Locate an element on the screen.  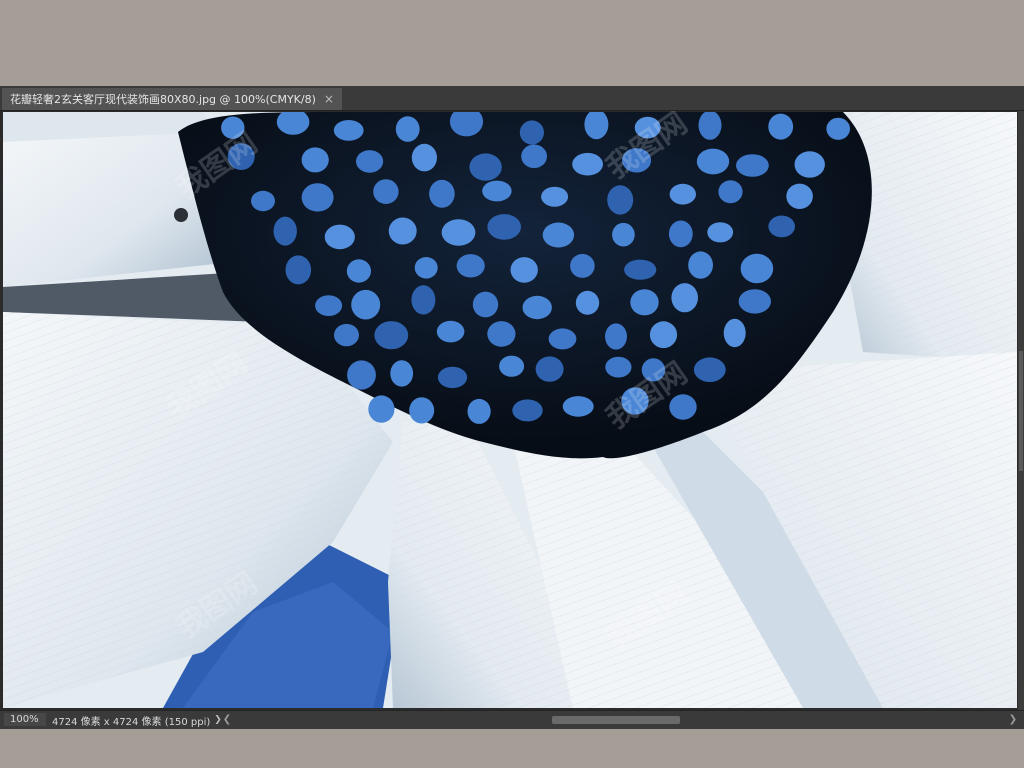
close-icon: × is located at coordinates (329, 99).